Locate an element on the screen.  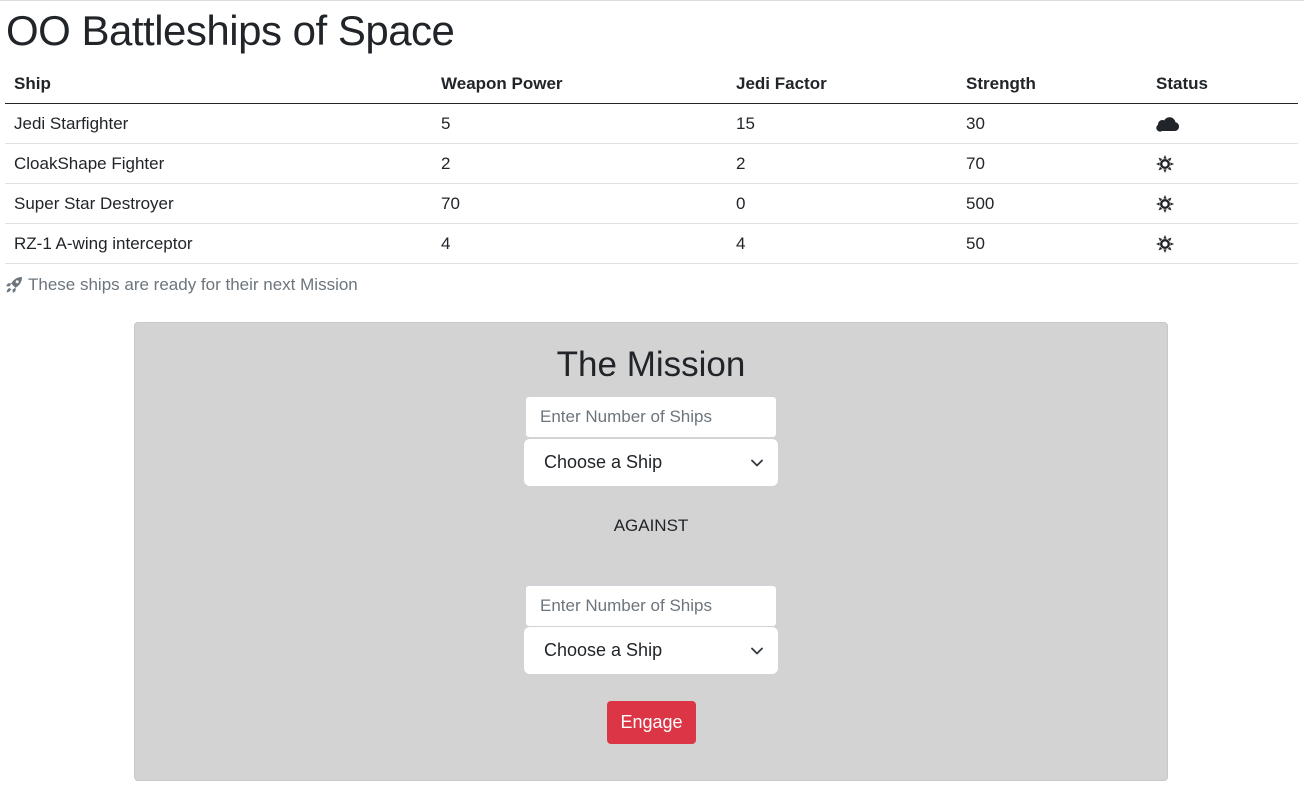
fleet2-ship-select: Choose a Ship is located at coordinates (651, 650).